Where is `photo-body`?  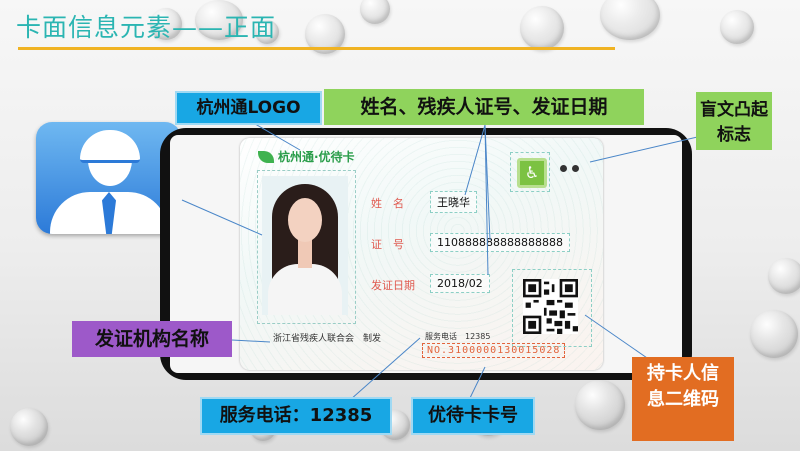 photo-body is located at coordinates (305, 289).